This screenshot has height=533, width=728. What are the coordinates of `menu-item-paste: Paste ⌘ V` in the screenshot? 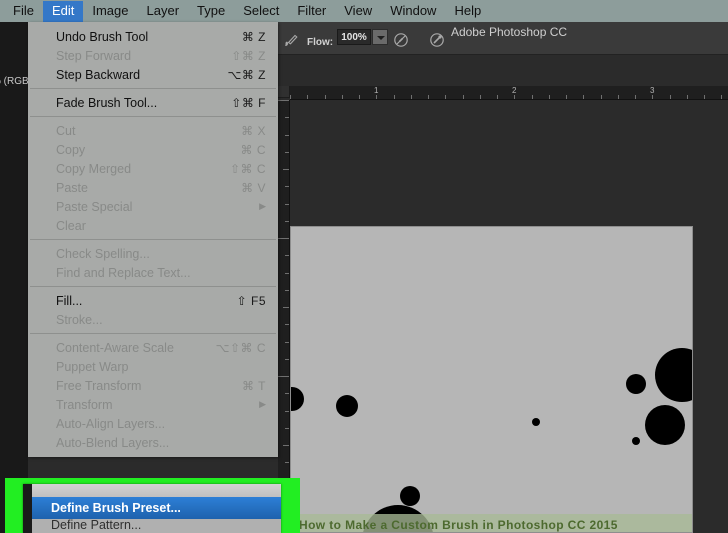 It's located at (153, 187).